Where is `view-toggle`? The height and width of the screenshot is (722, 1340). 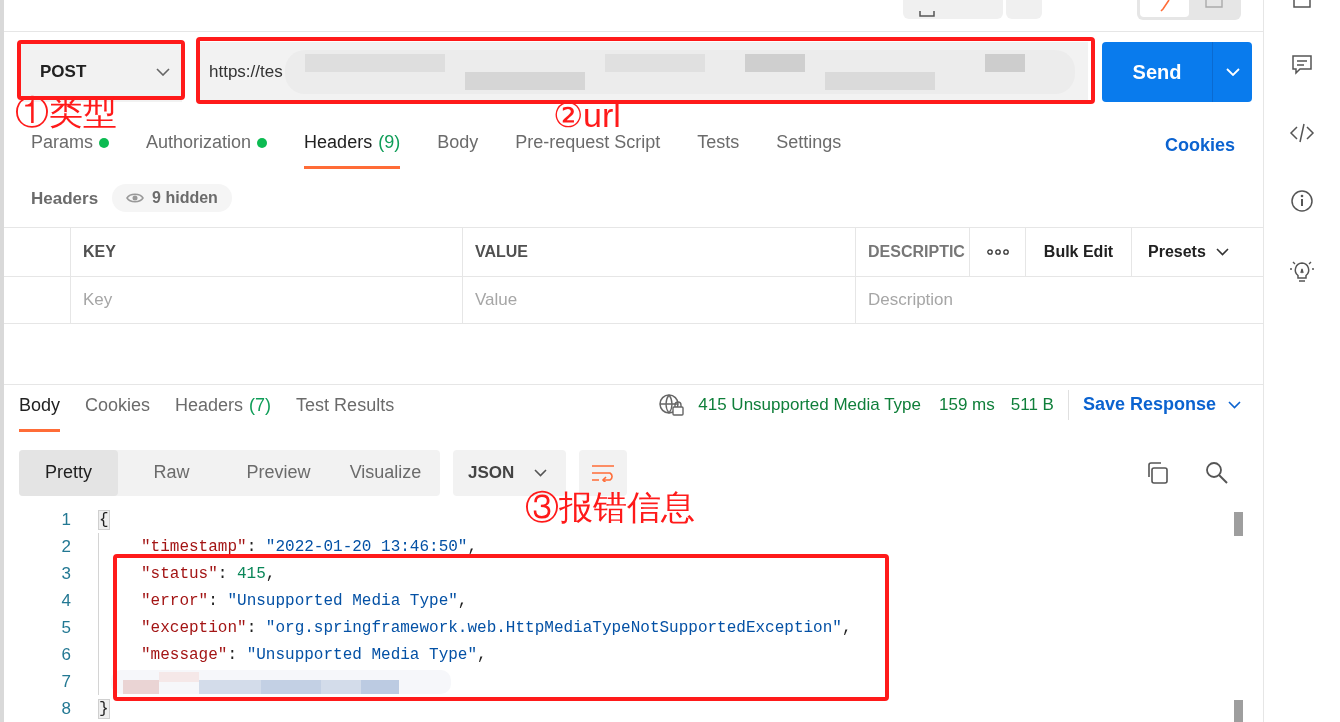
view-toggle is located at coordinates (1189, 10).